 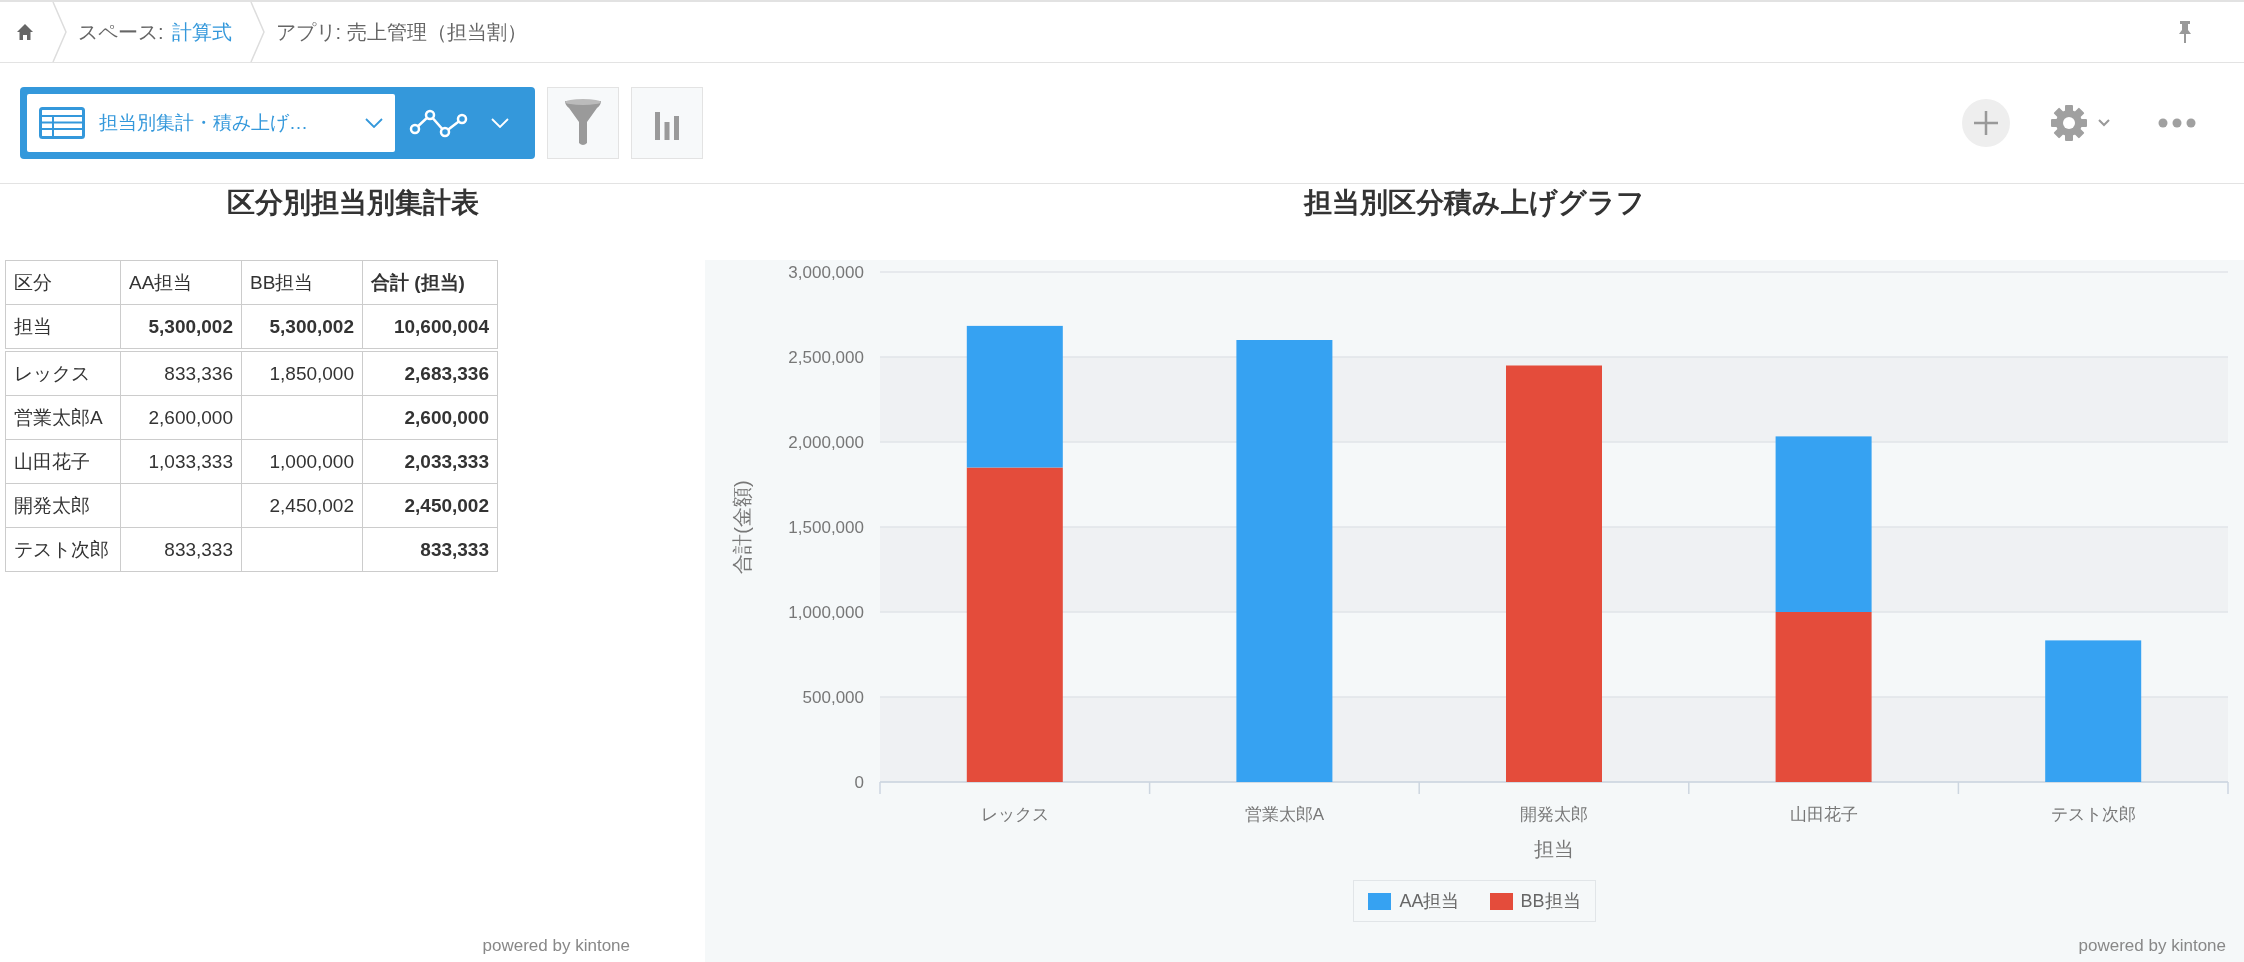 I want to click on y-axis-label: 合計(金額), so click(x=742, y=527).